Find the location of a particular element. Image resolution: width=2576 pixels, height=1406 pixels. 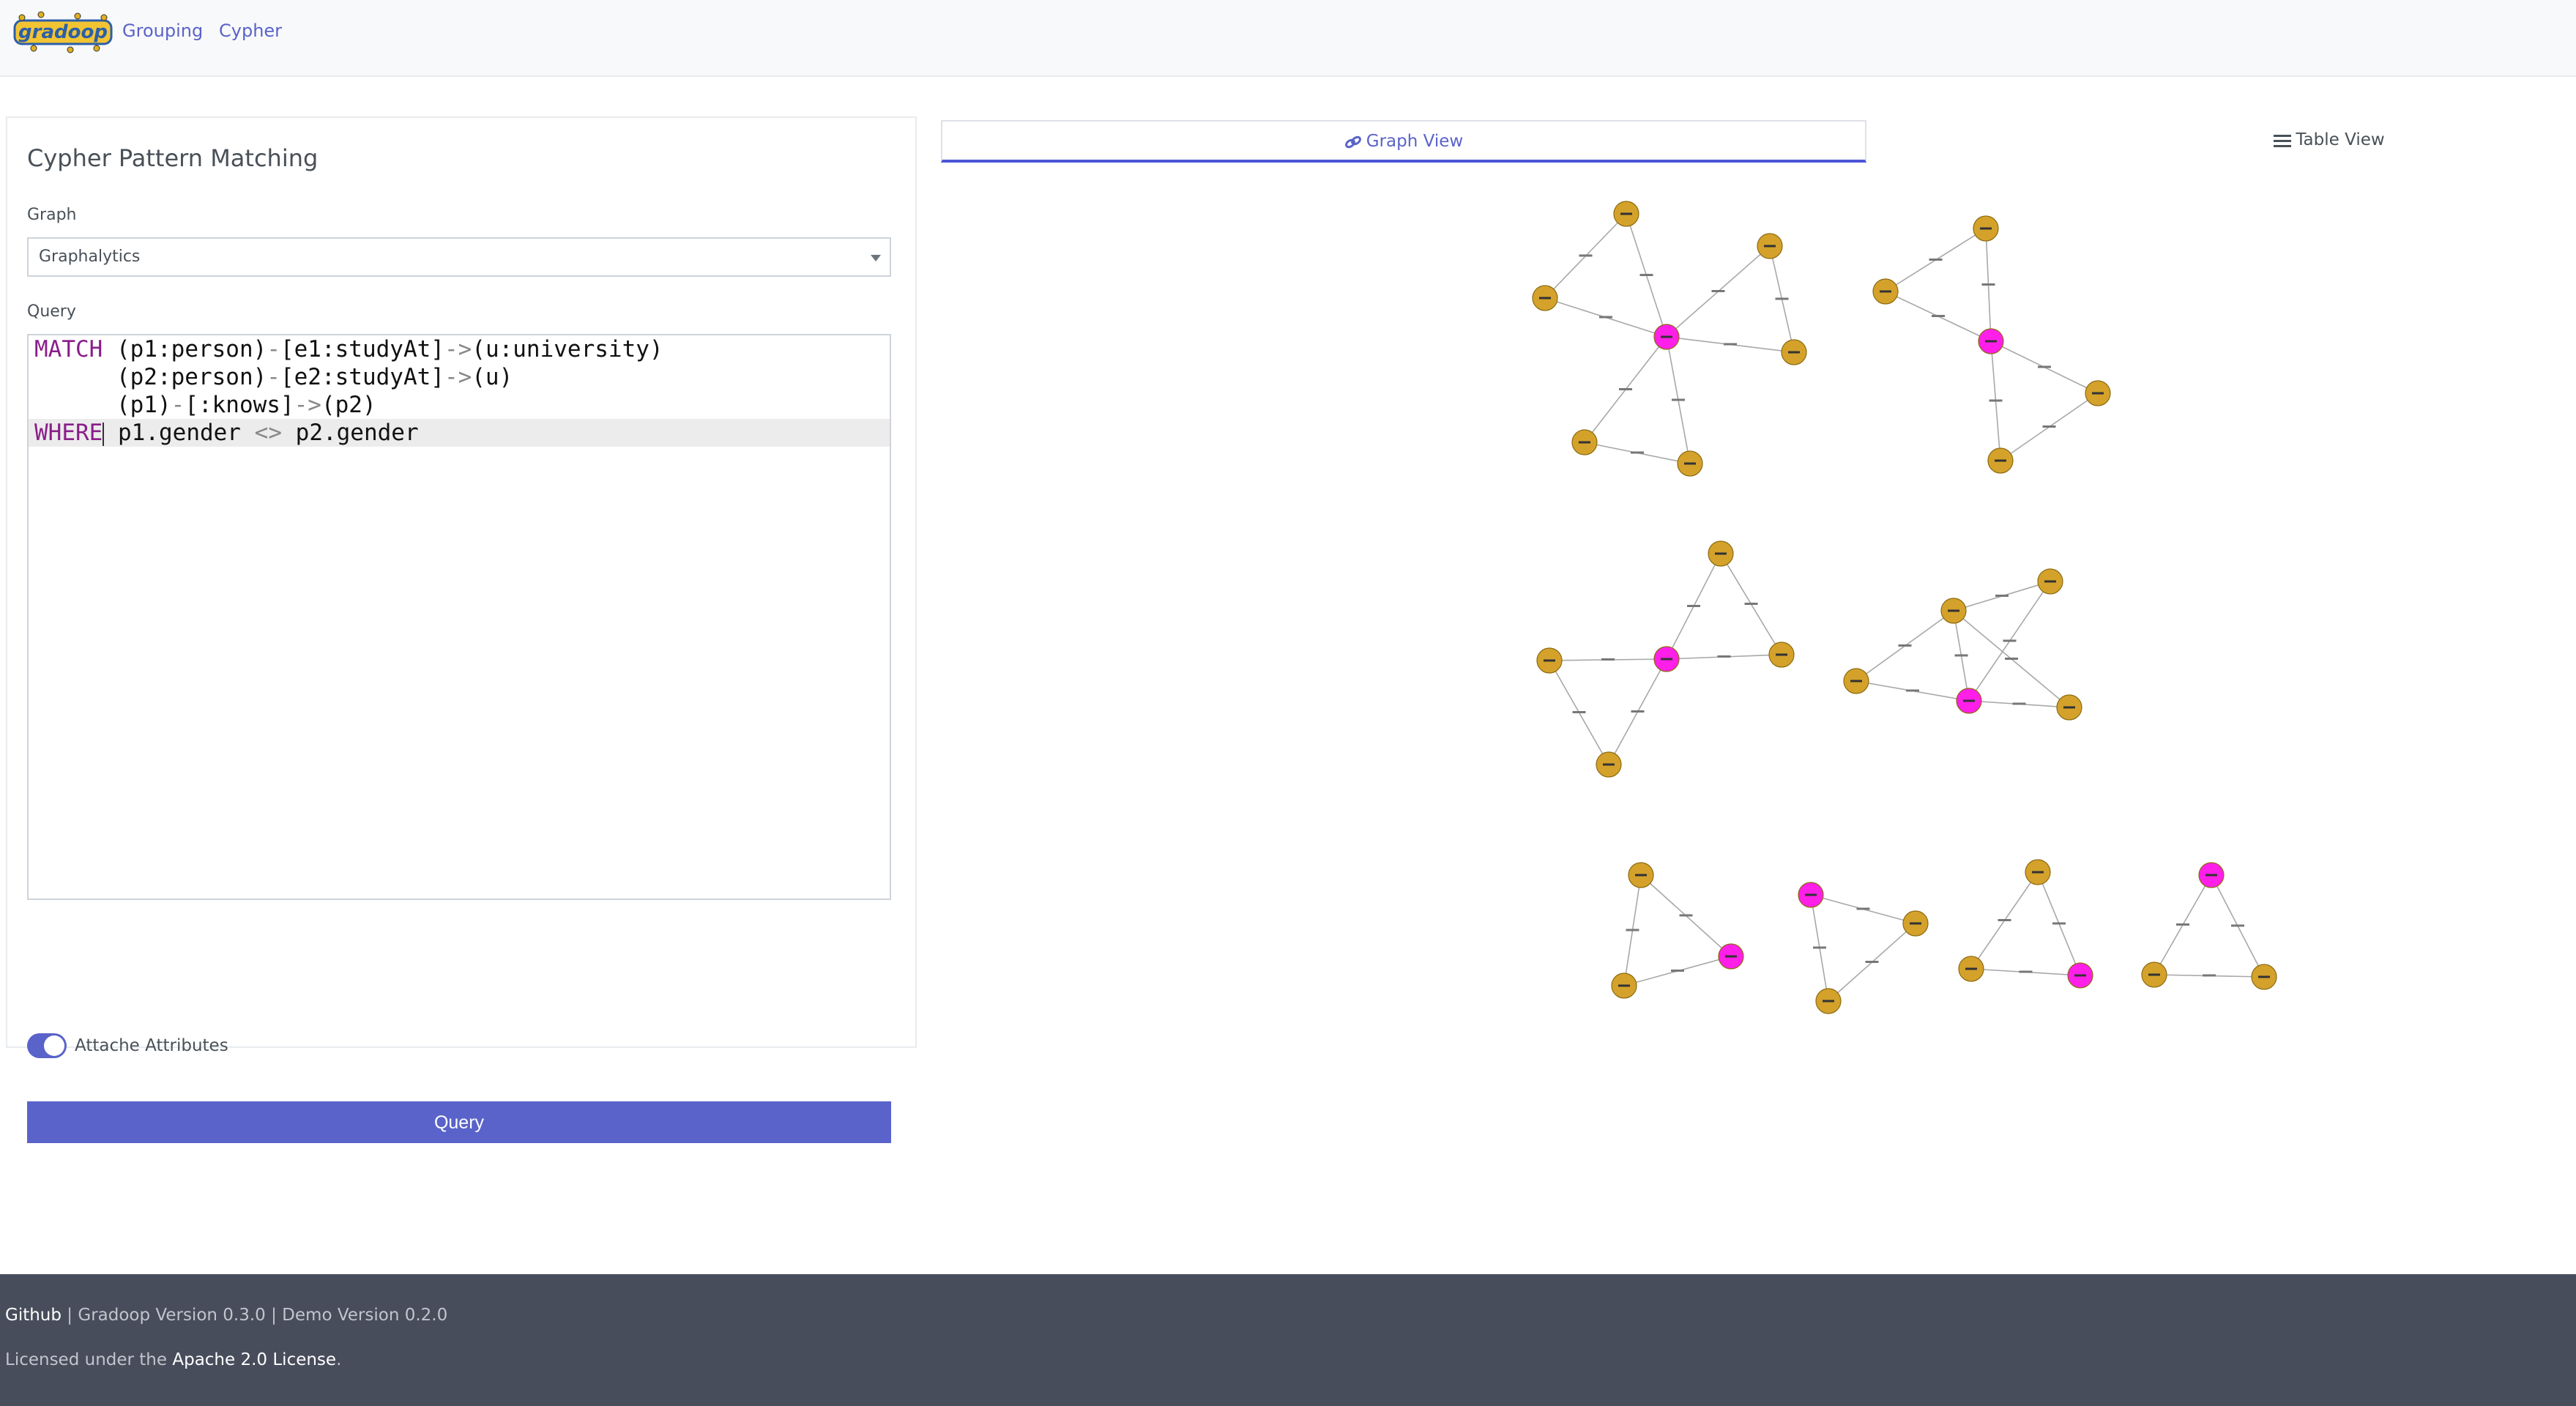

footer-license-line: Licensed under the Apache 2.0 License. is located at coordinates (173, 1359).